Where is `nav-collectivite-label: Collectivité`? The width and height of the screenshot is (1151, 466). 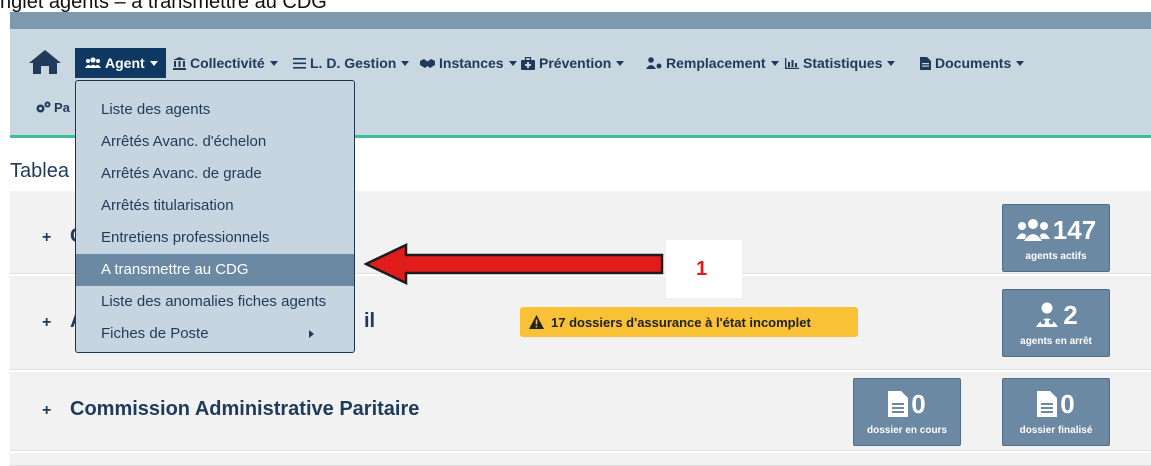
nav-collectivite-label: Collectivité is located at coordinates (227, 63).